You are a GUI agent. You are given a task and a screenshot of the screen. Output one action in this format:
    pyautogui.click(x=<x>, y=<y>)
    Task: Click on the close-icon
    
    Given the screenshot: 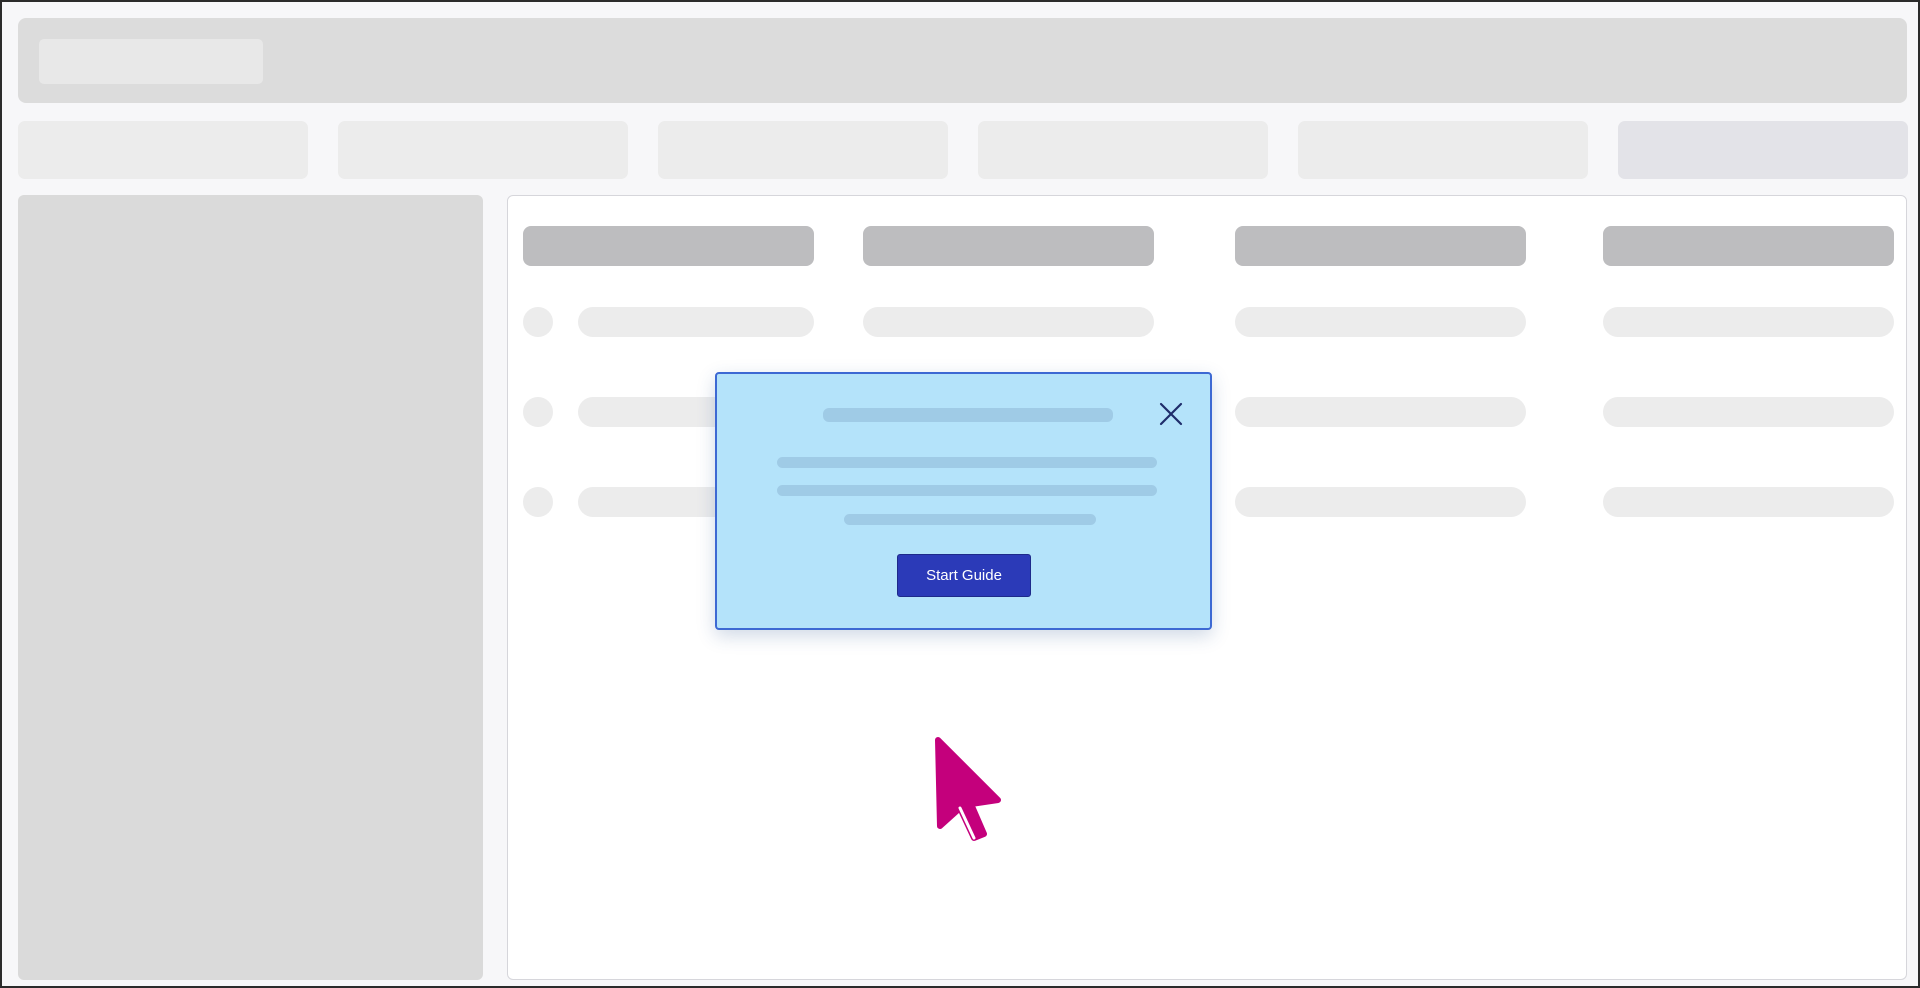 What is the action you would take?
    pyautogui.click(x=1171, y=414)
    